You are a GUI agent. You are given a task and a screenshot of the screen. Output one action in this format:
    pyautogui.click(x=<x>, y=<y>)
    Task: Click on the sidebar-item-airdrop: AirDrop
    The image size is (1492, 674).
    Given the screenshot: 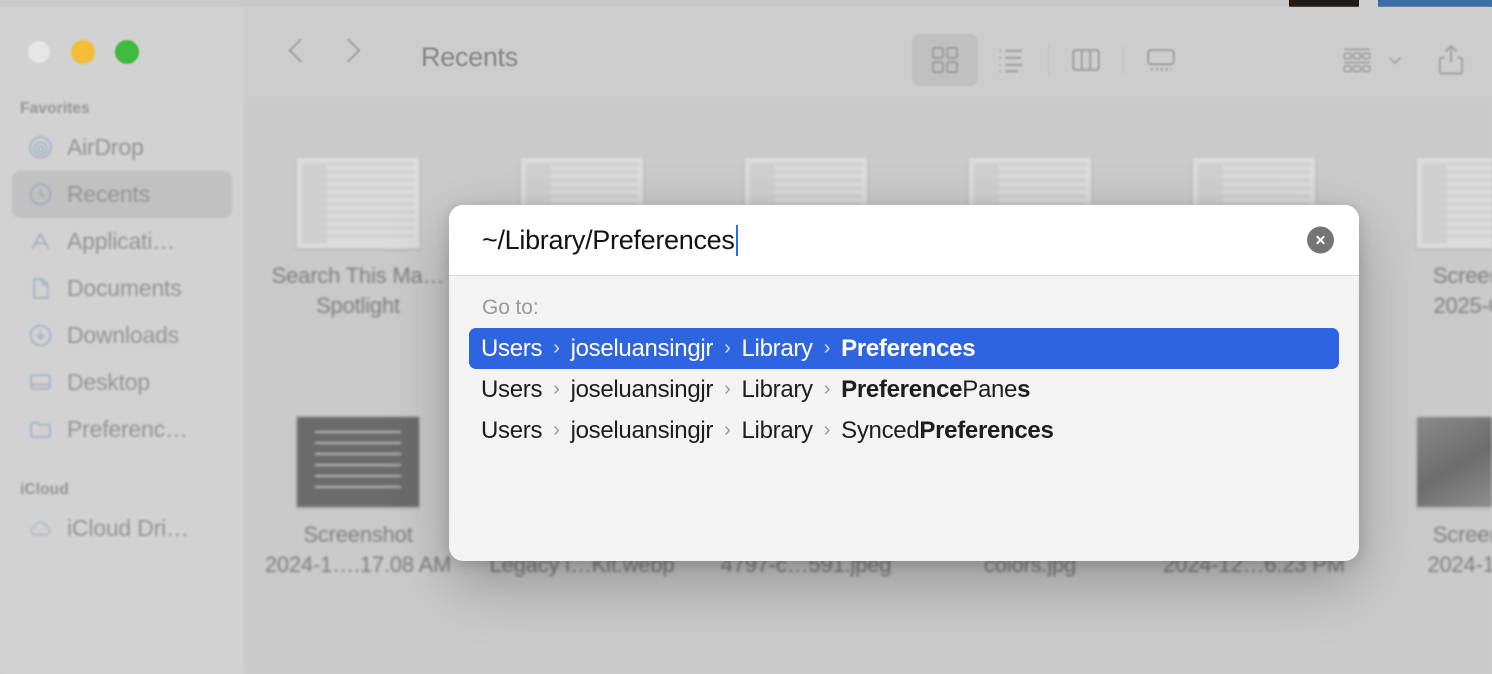 What is the action you would take?
    pyautogui.click(x=122, y=147)
    